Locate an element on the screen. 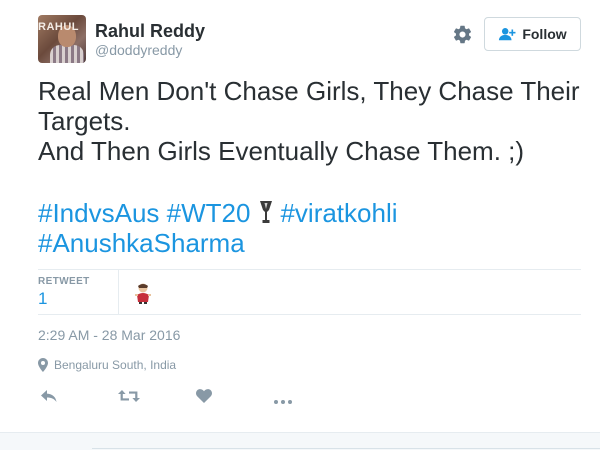 The image size is (600, 450). avatar-text: RAHUL is located at coordinates (58, 27).